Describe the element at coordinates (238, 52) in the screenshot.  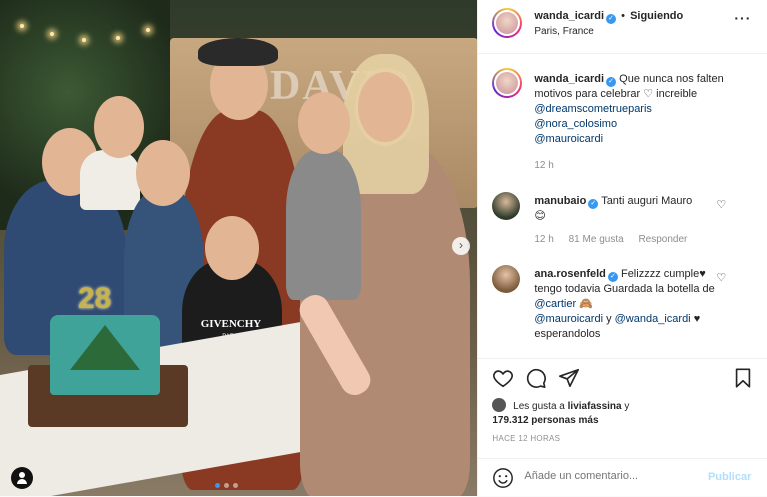
I see `cap` at that location.